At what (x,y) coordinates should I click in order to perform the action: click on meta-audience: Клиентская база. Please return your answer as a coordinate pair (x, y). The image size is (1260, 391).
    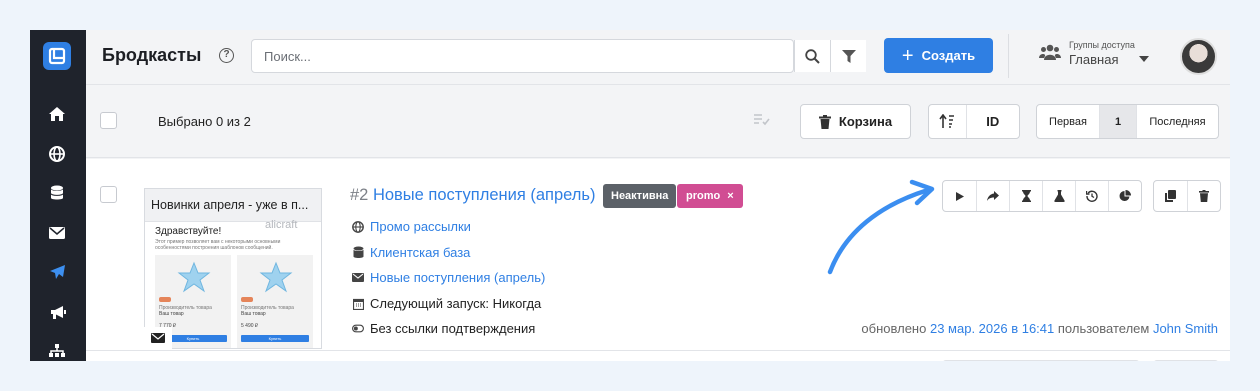
    Looking at the image, I should click on (411, 252).